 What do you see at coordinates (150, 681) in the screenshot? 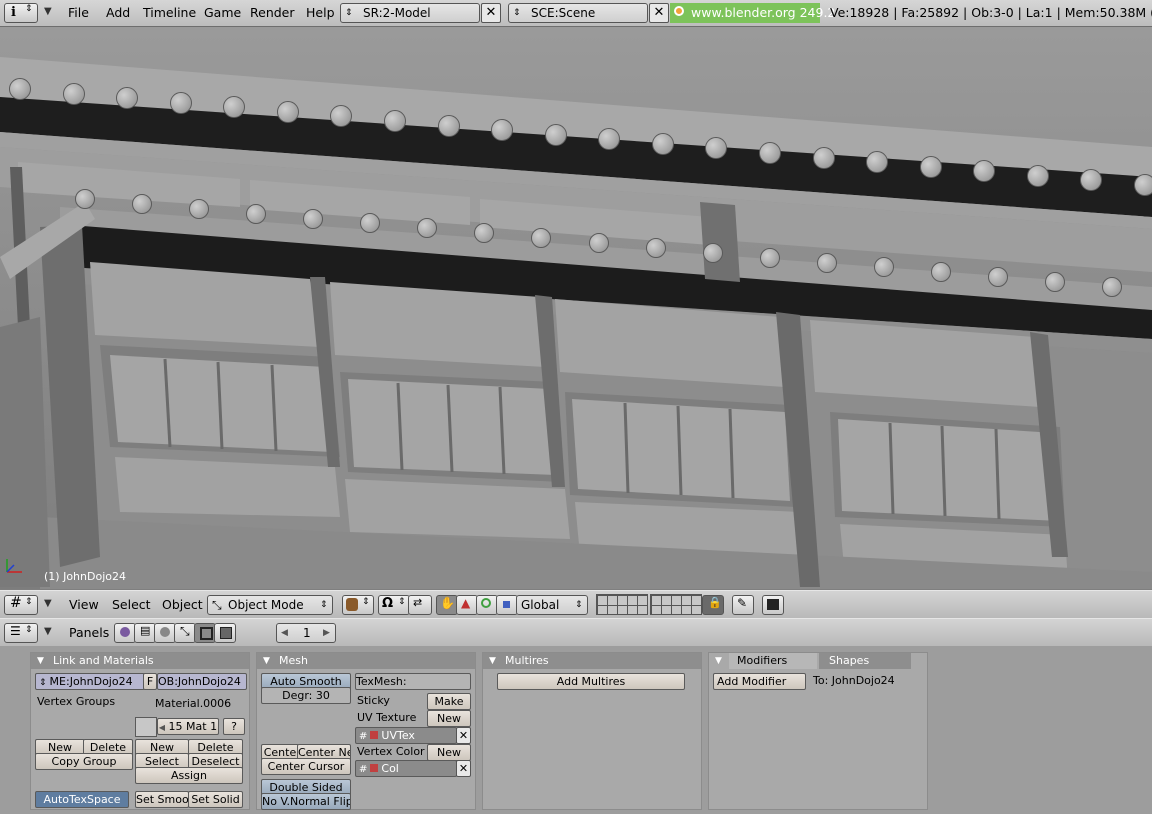
I see `fake-user-button: F` at bounding box center [150, 681].